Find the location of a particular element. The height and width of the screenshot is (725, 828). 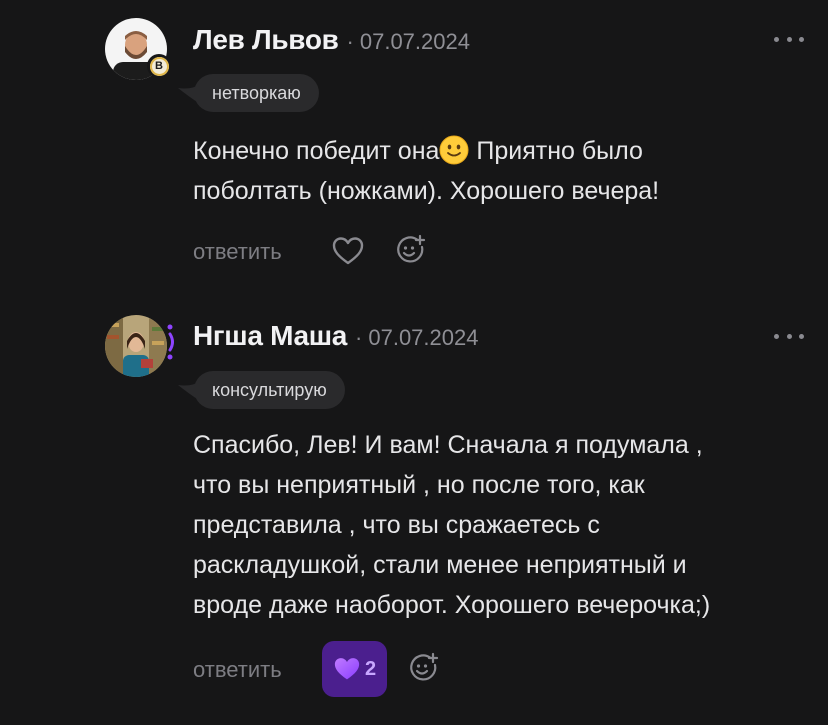

author-line: Лев Львов · 07.07.2024 is located at coordinates (331, 40).